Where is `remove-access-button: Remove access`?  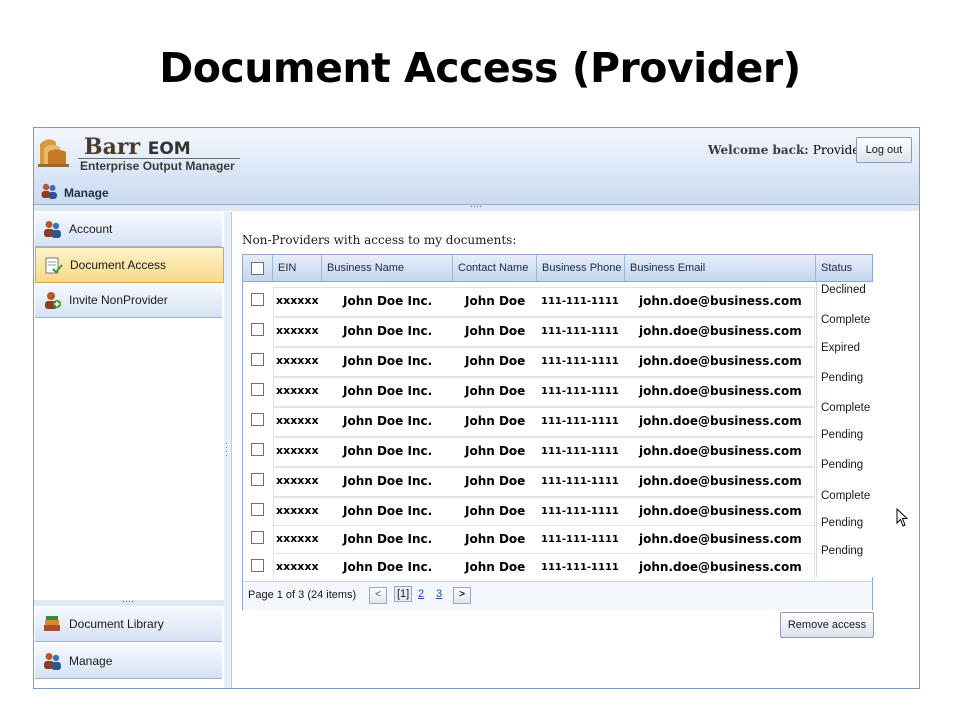
remove-access-button: Remove access is located at coordinates (827, 625).